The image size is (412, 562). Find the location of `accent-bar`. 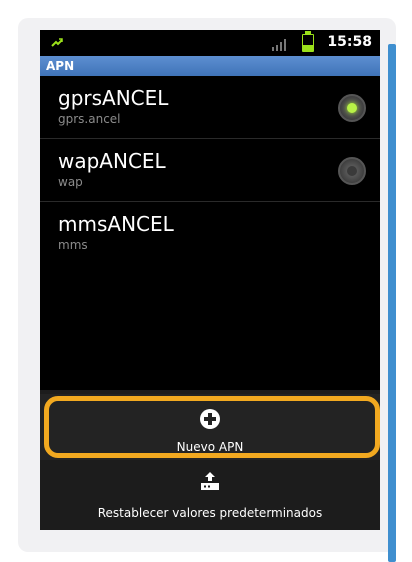

accent-bar is located at coordinates (392, 303).